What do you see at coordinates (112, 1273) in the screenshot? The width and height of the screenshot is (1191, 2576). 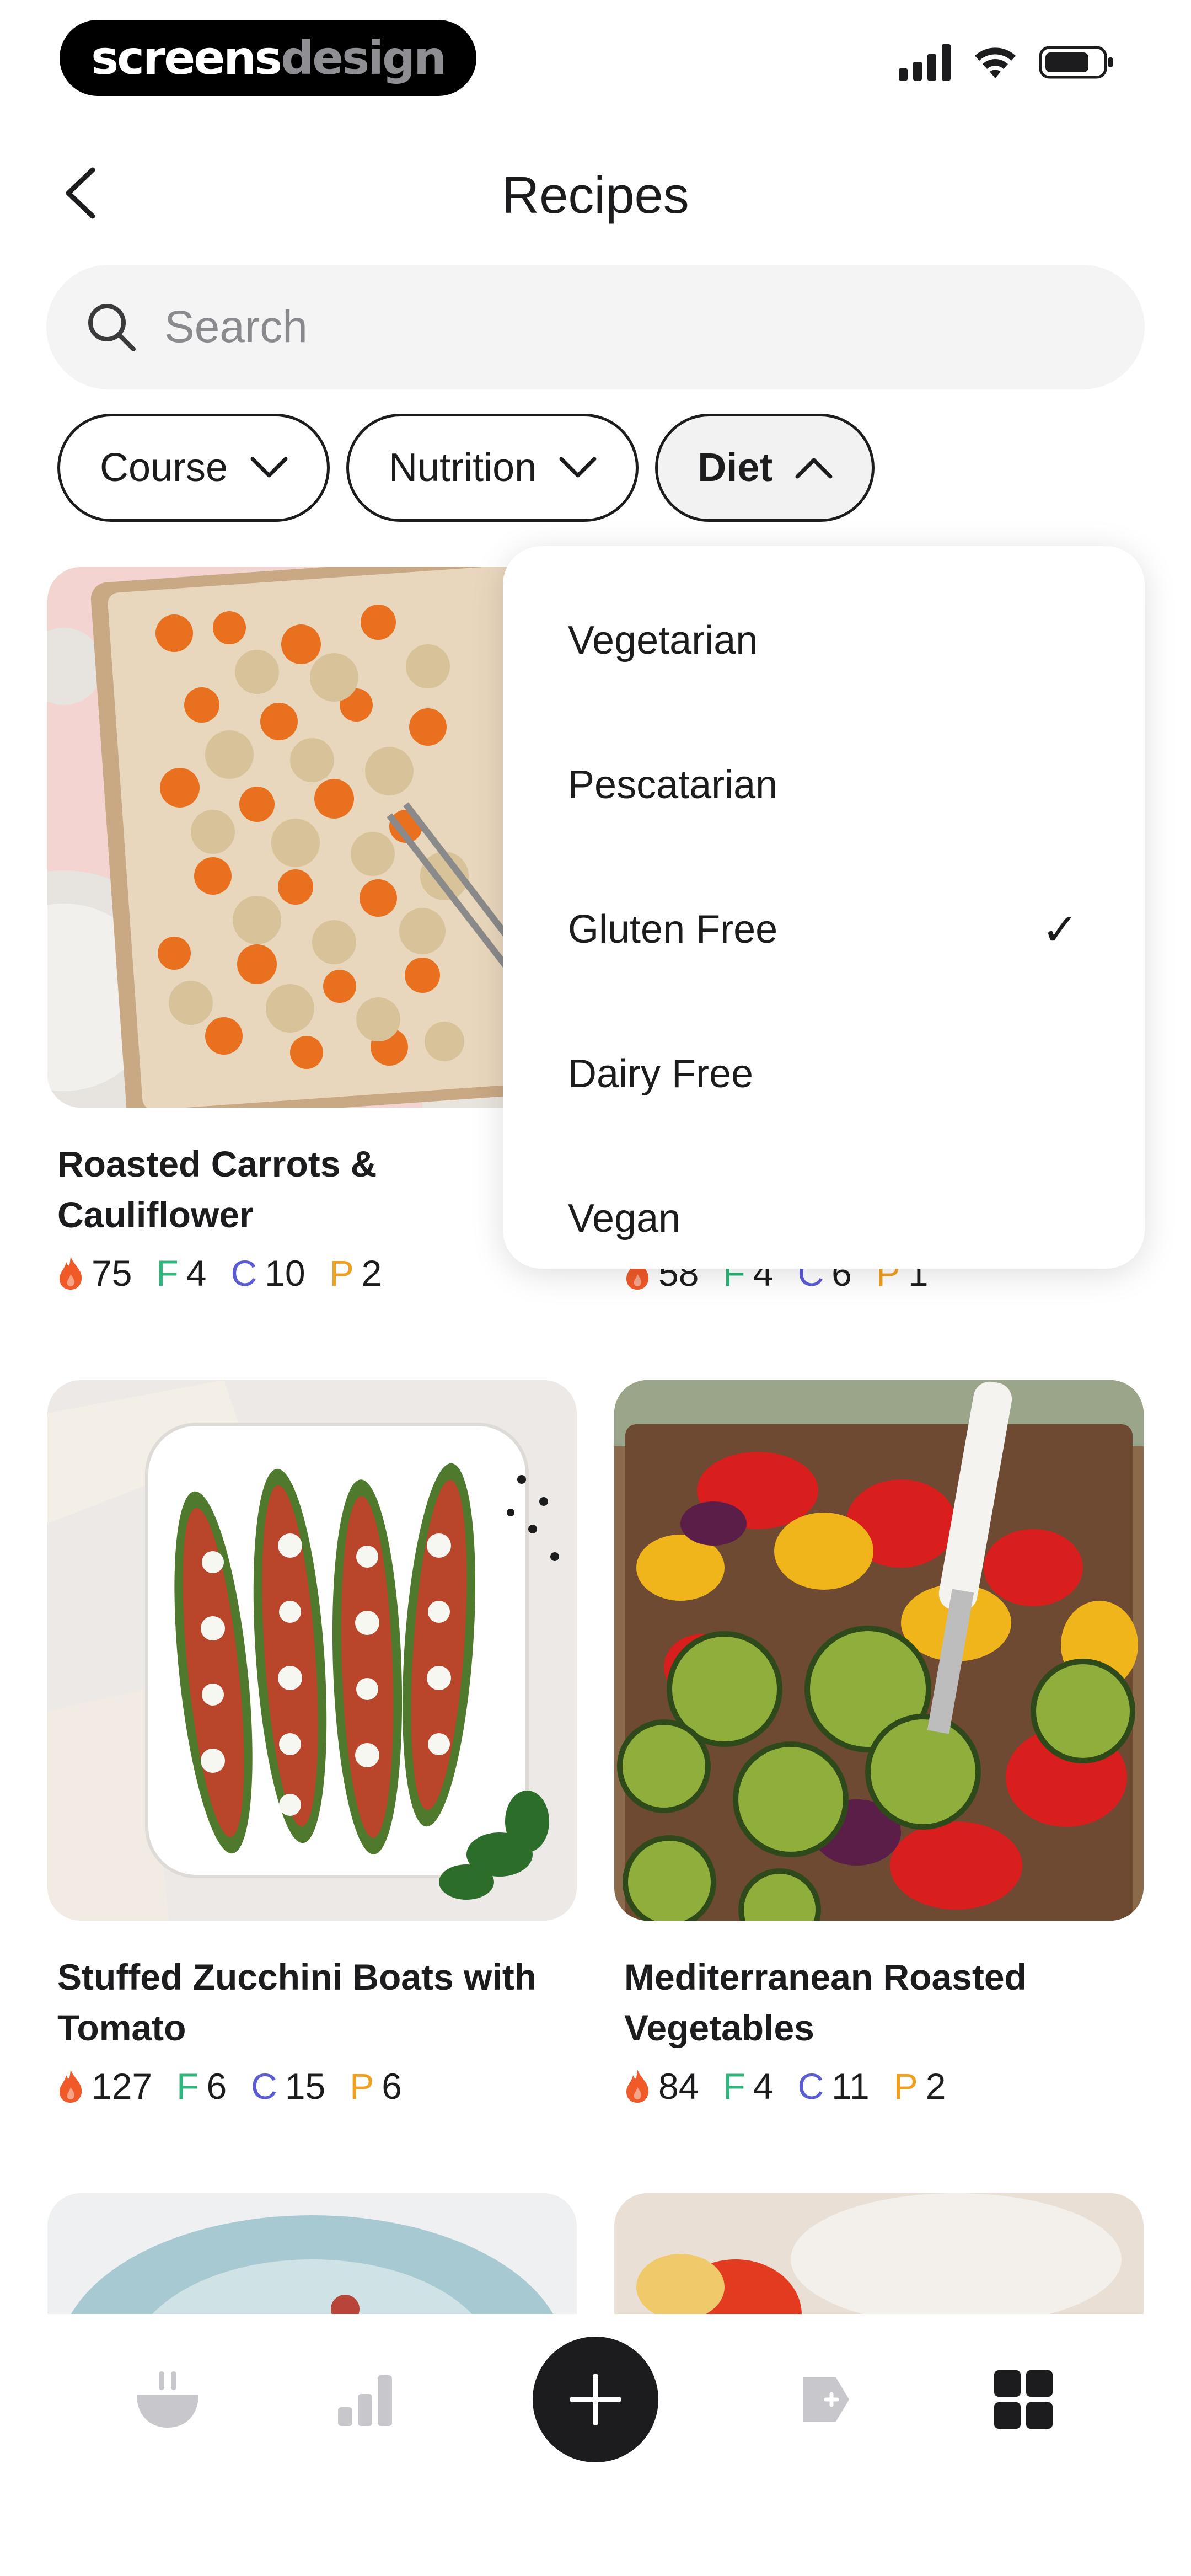 I see `calories-value: 75` at bounding box center [112, 1273].